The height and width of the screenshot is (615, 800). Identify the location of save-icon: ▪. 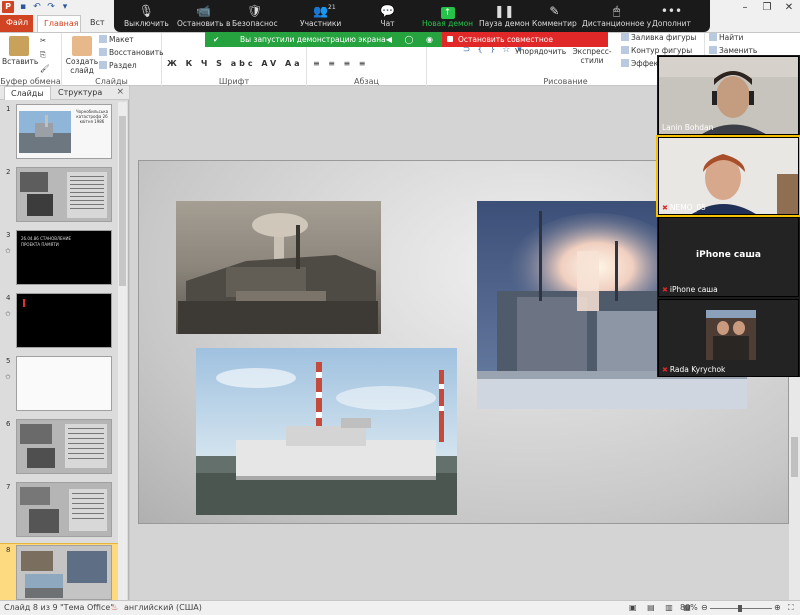
(23, 7).